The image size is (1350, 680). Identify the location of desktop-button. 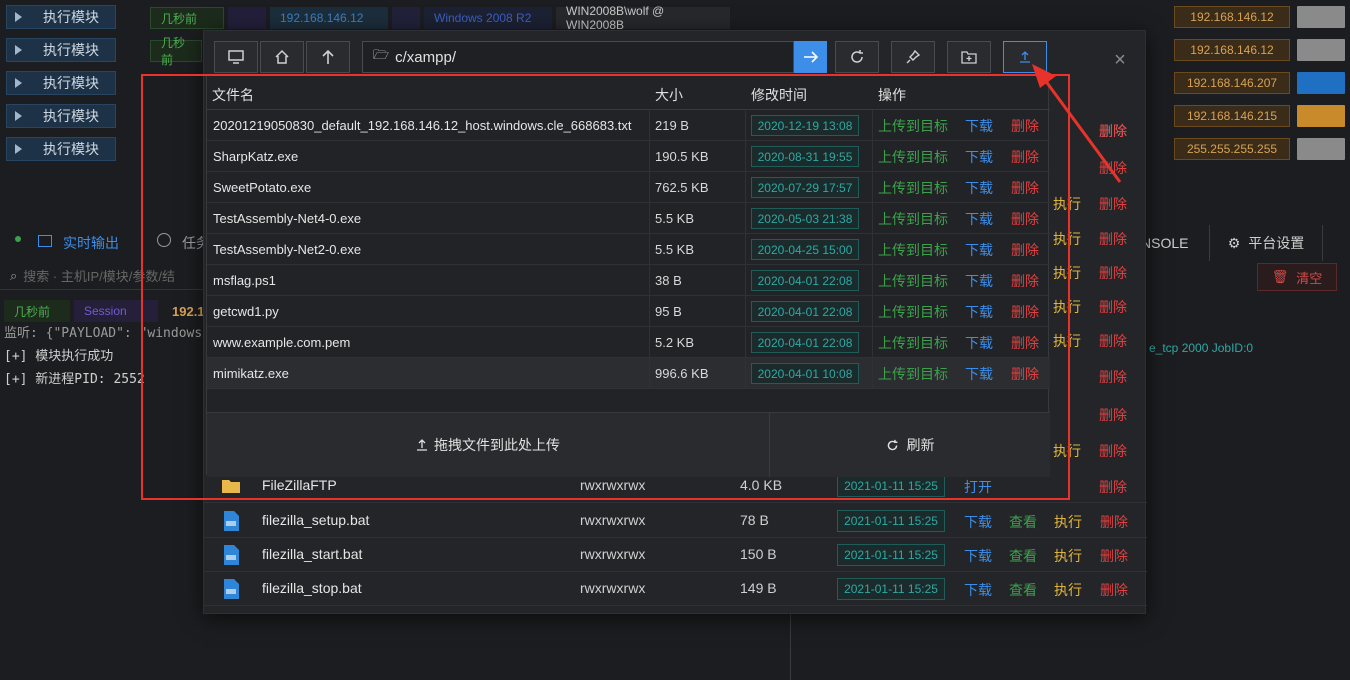
(236, 57).